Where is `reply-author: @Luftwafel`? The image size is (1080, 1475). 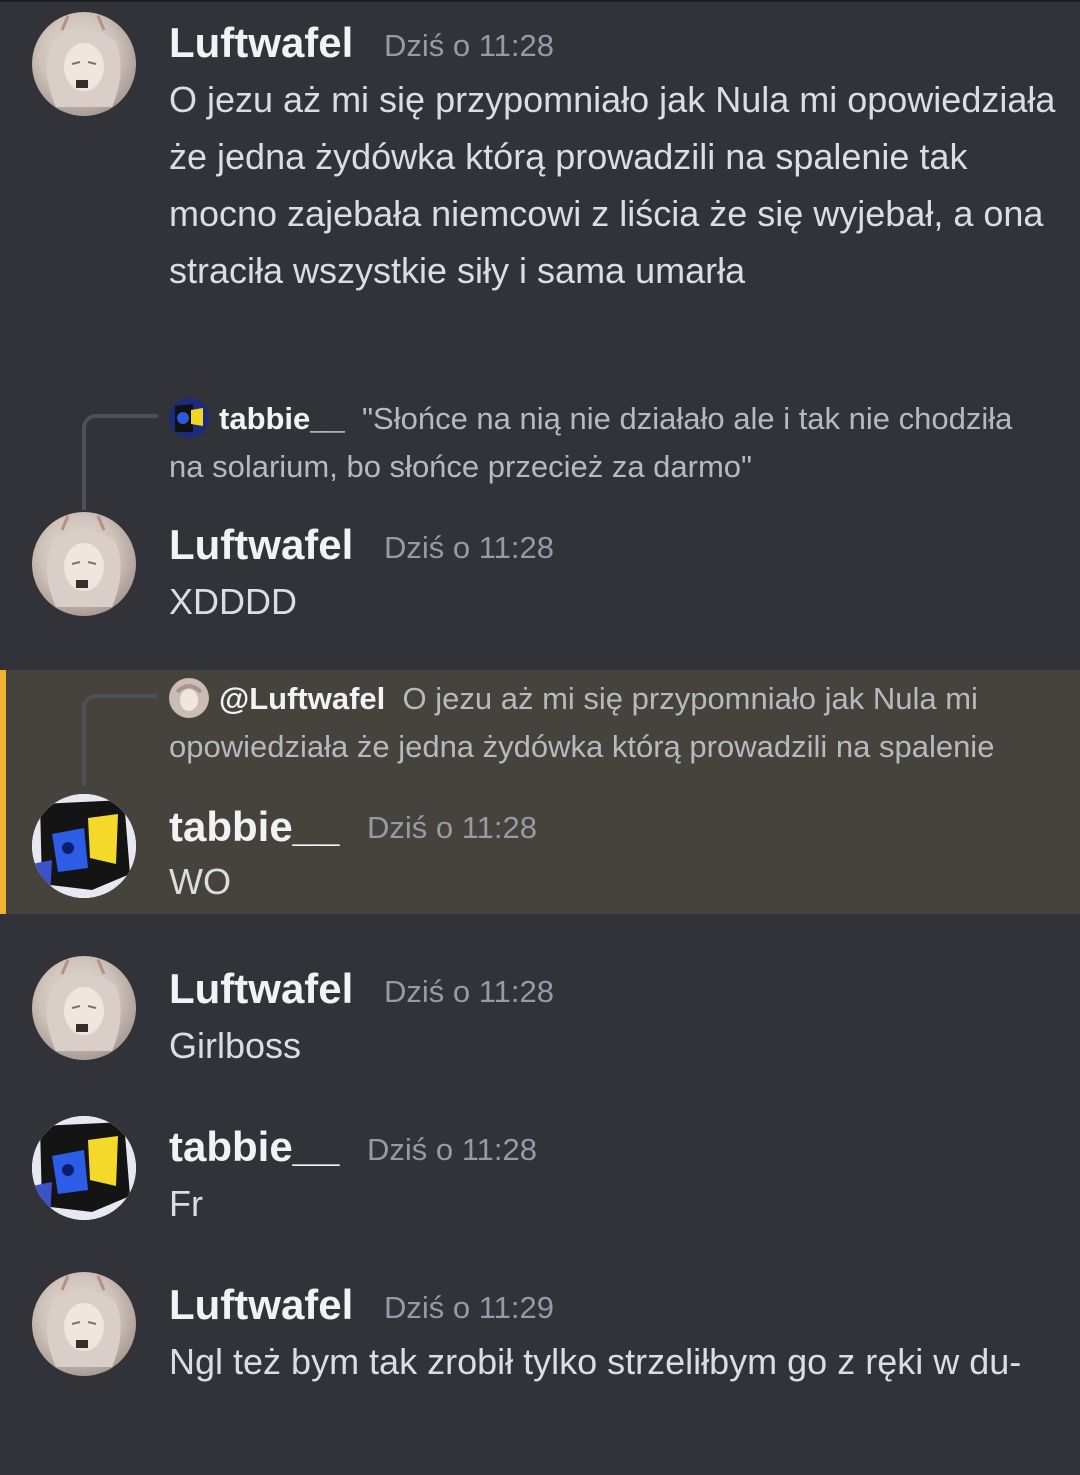
reply-author: @Luftwafel is located at coordinates (302, 698).